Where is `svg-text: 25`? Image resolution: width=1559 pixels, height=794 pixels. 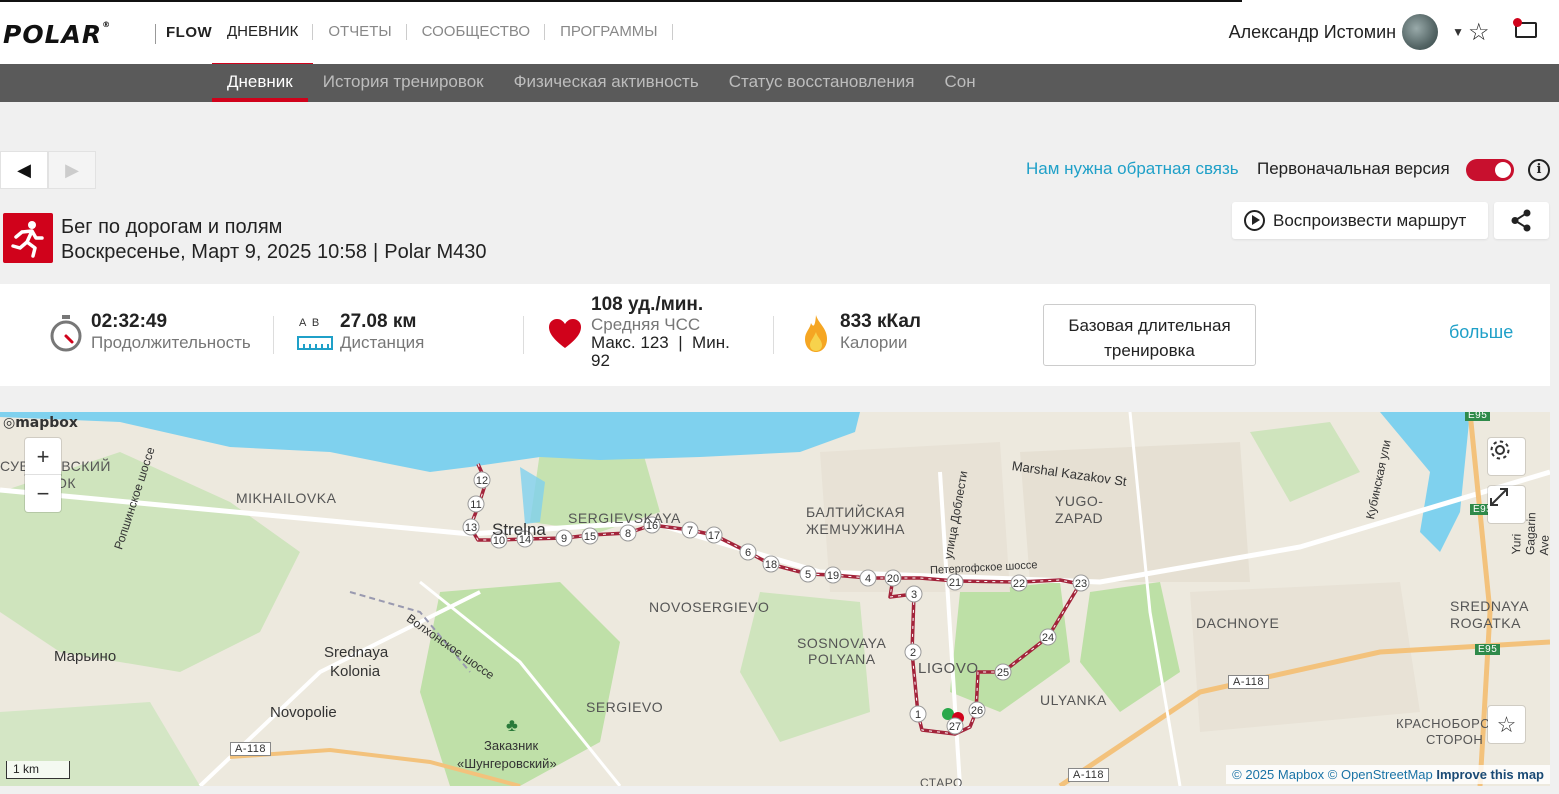 svg-text: 25 is located at coordinates (1003, 673).